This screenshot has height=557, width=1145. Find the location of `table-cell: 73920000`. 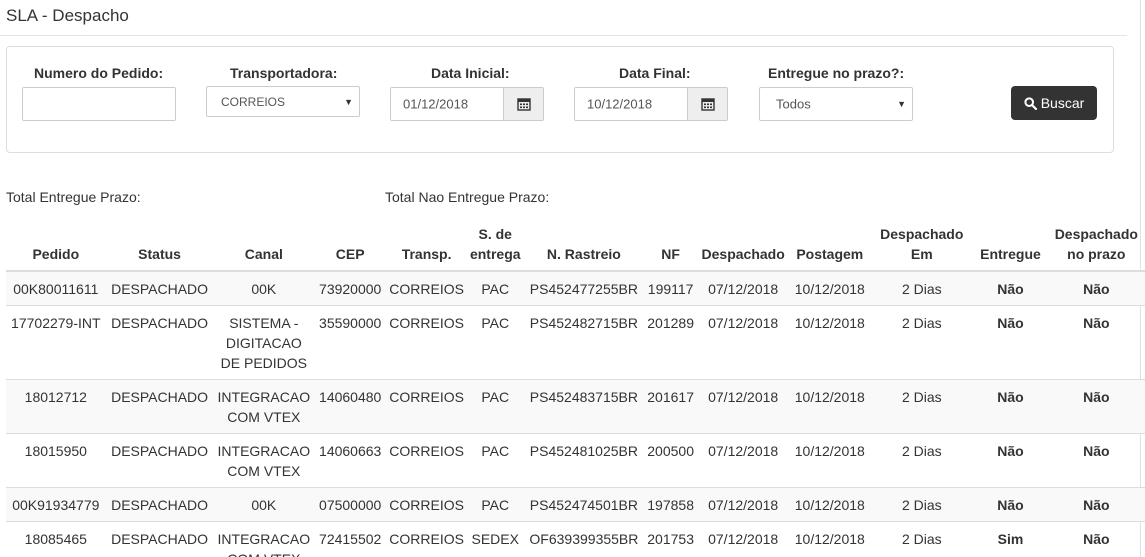

table-cell: 73920000 is located at coordinates (350, 288).